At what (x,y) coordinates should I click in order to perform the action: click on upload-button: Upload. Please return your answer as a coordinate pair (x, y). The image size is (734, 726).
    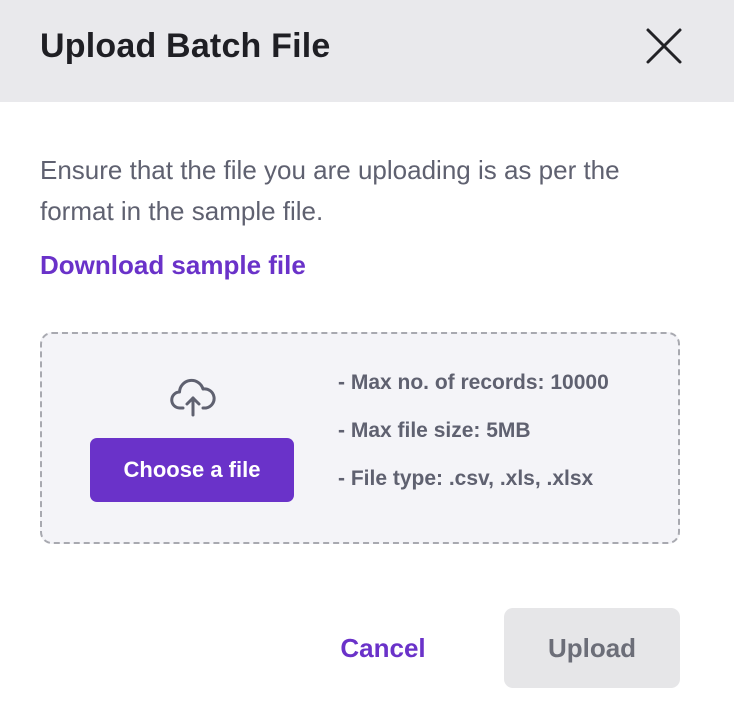
    Looking at the image, I should click on (592, 648).